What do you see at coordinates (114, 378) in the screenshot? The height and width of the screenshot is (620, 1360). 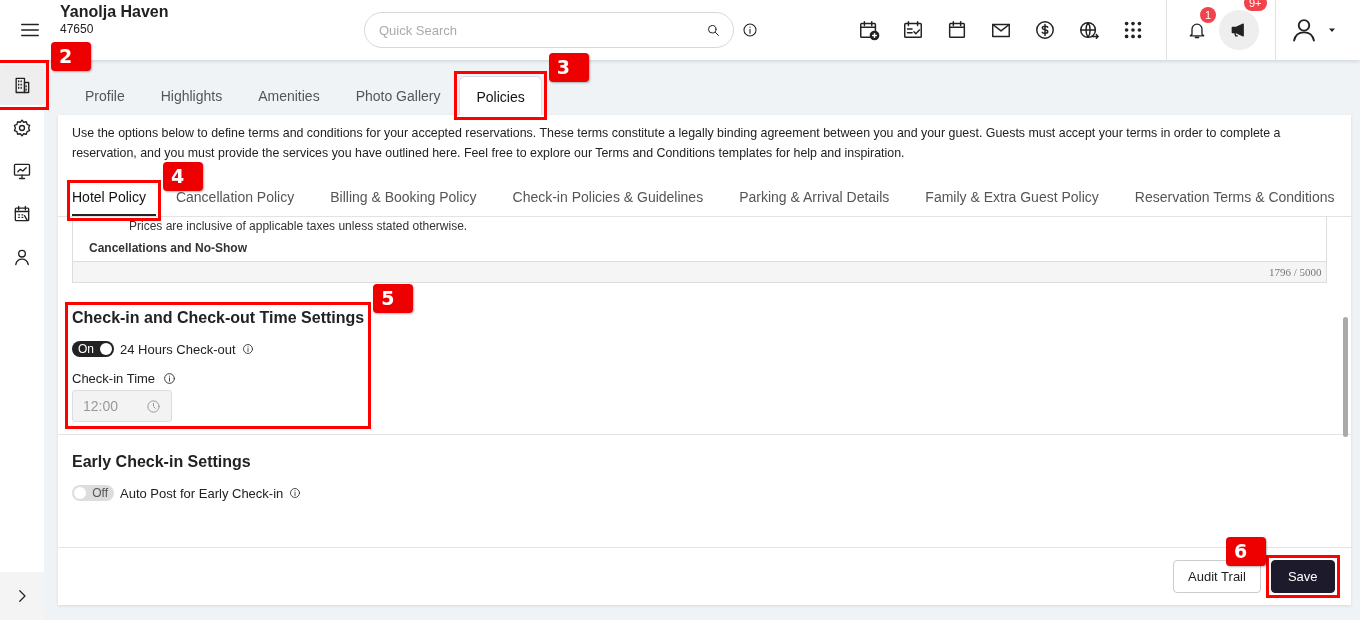 I see `field-label: Check-in Time` at bounding box center [114, 378].